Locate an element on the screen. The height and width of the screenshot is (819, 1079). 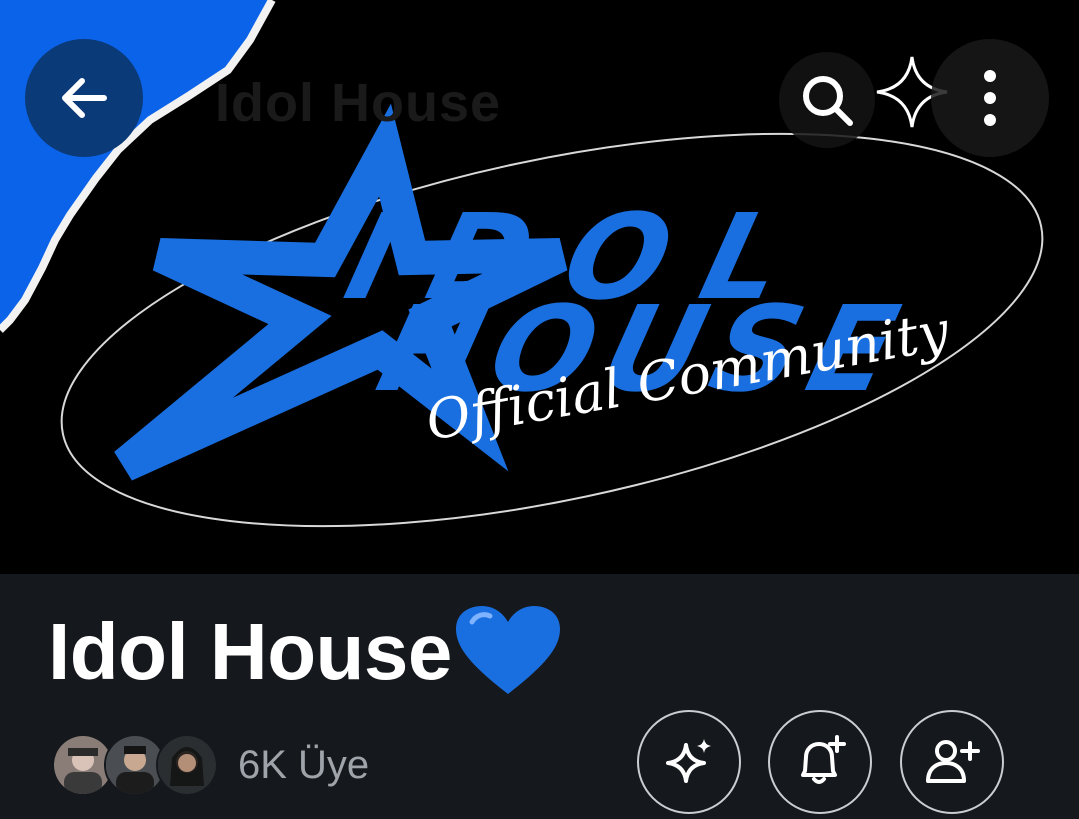
avatar is located at coordinates (187, 765).